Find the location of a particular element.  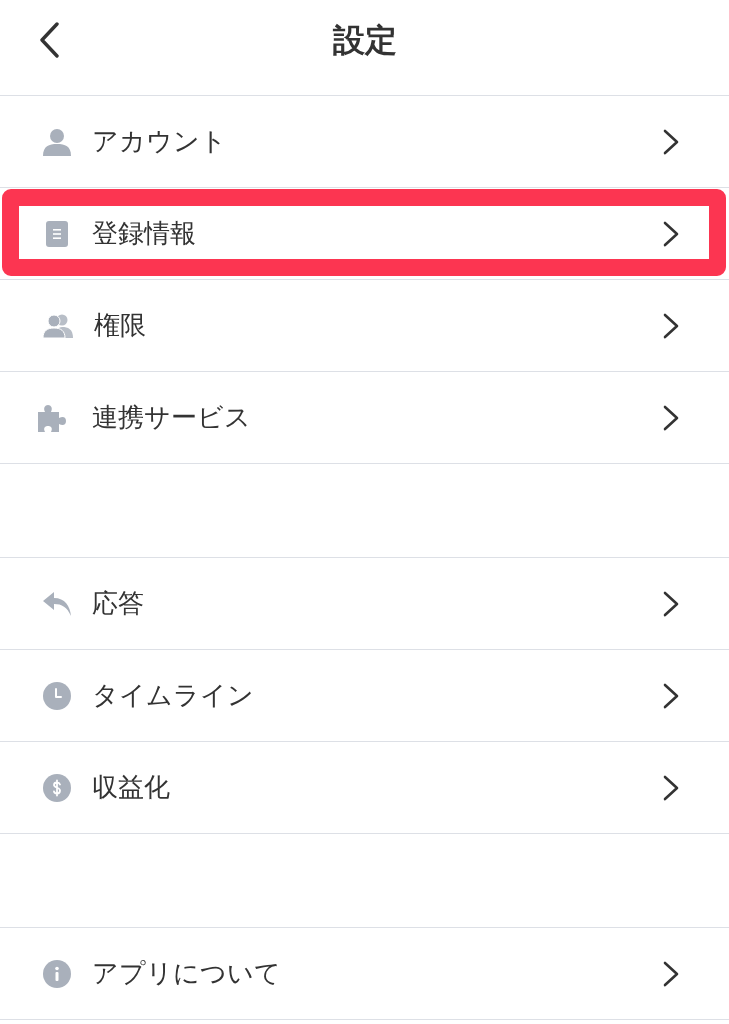

people-icon is located at coordinates (58, 325).